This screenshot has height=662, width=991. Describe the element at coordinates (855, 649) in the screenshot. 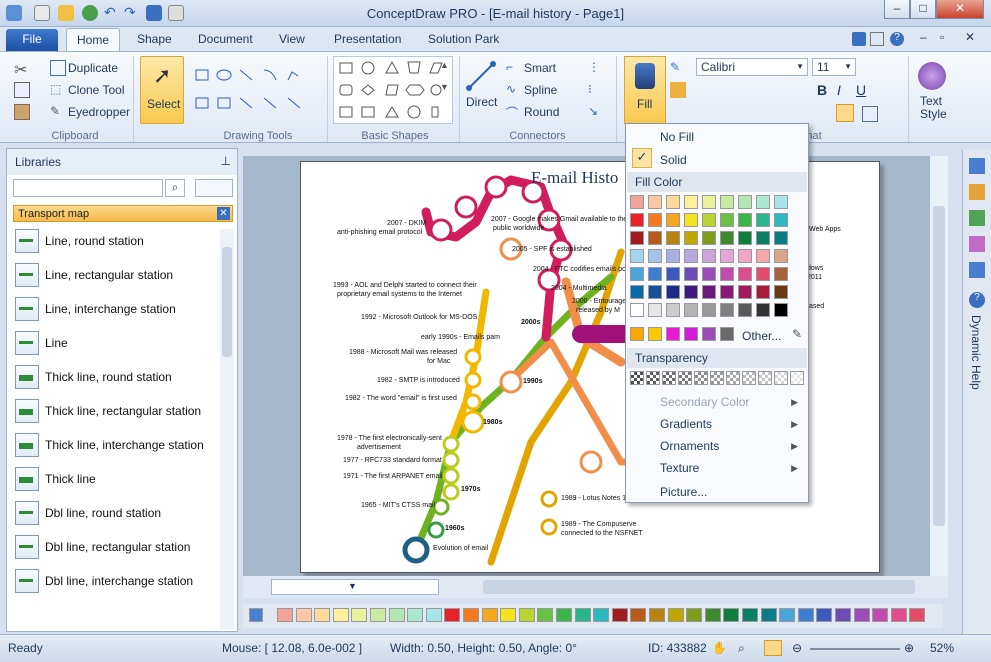

I see `zoom-slider` at that location.